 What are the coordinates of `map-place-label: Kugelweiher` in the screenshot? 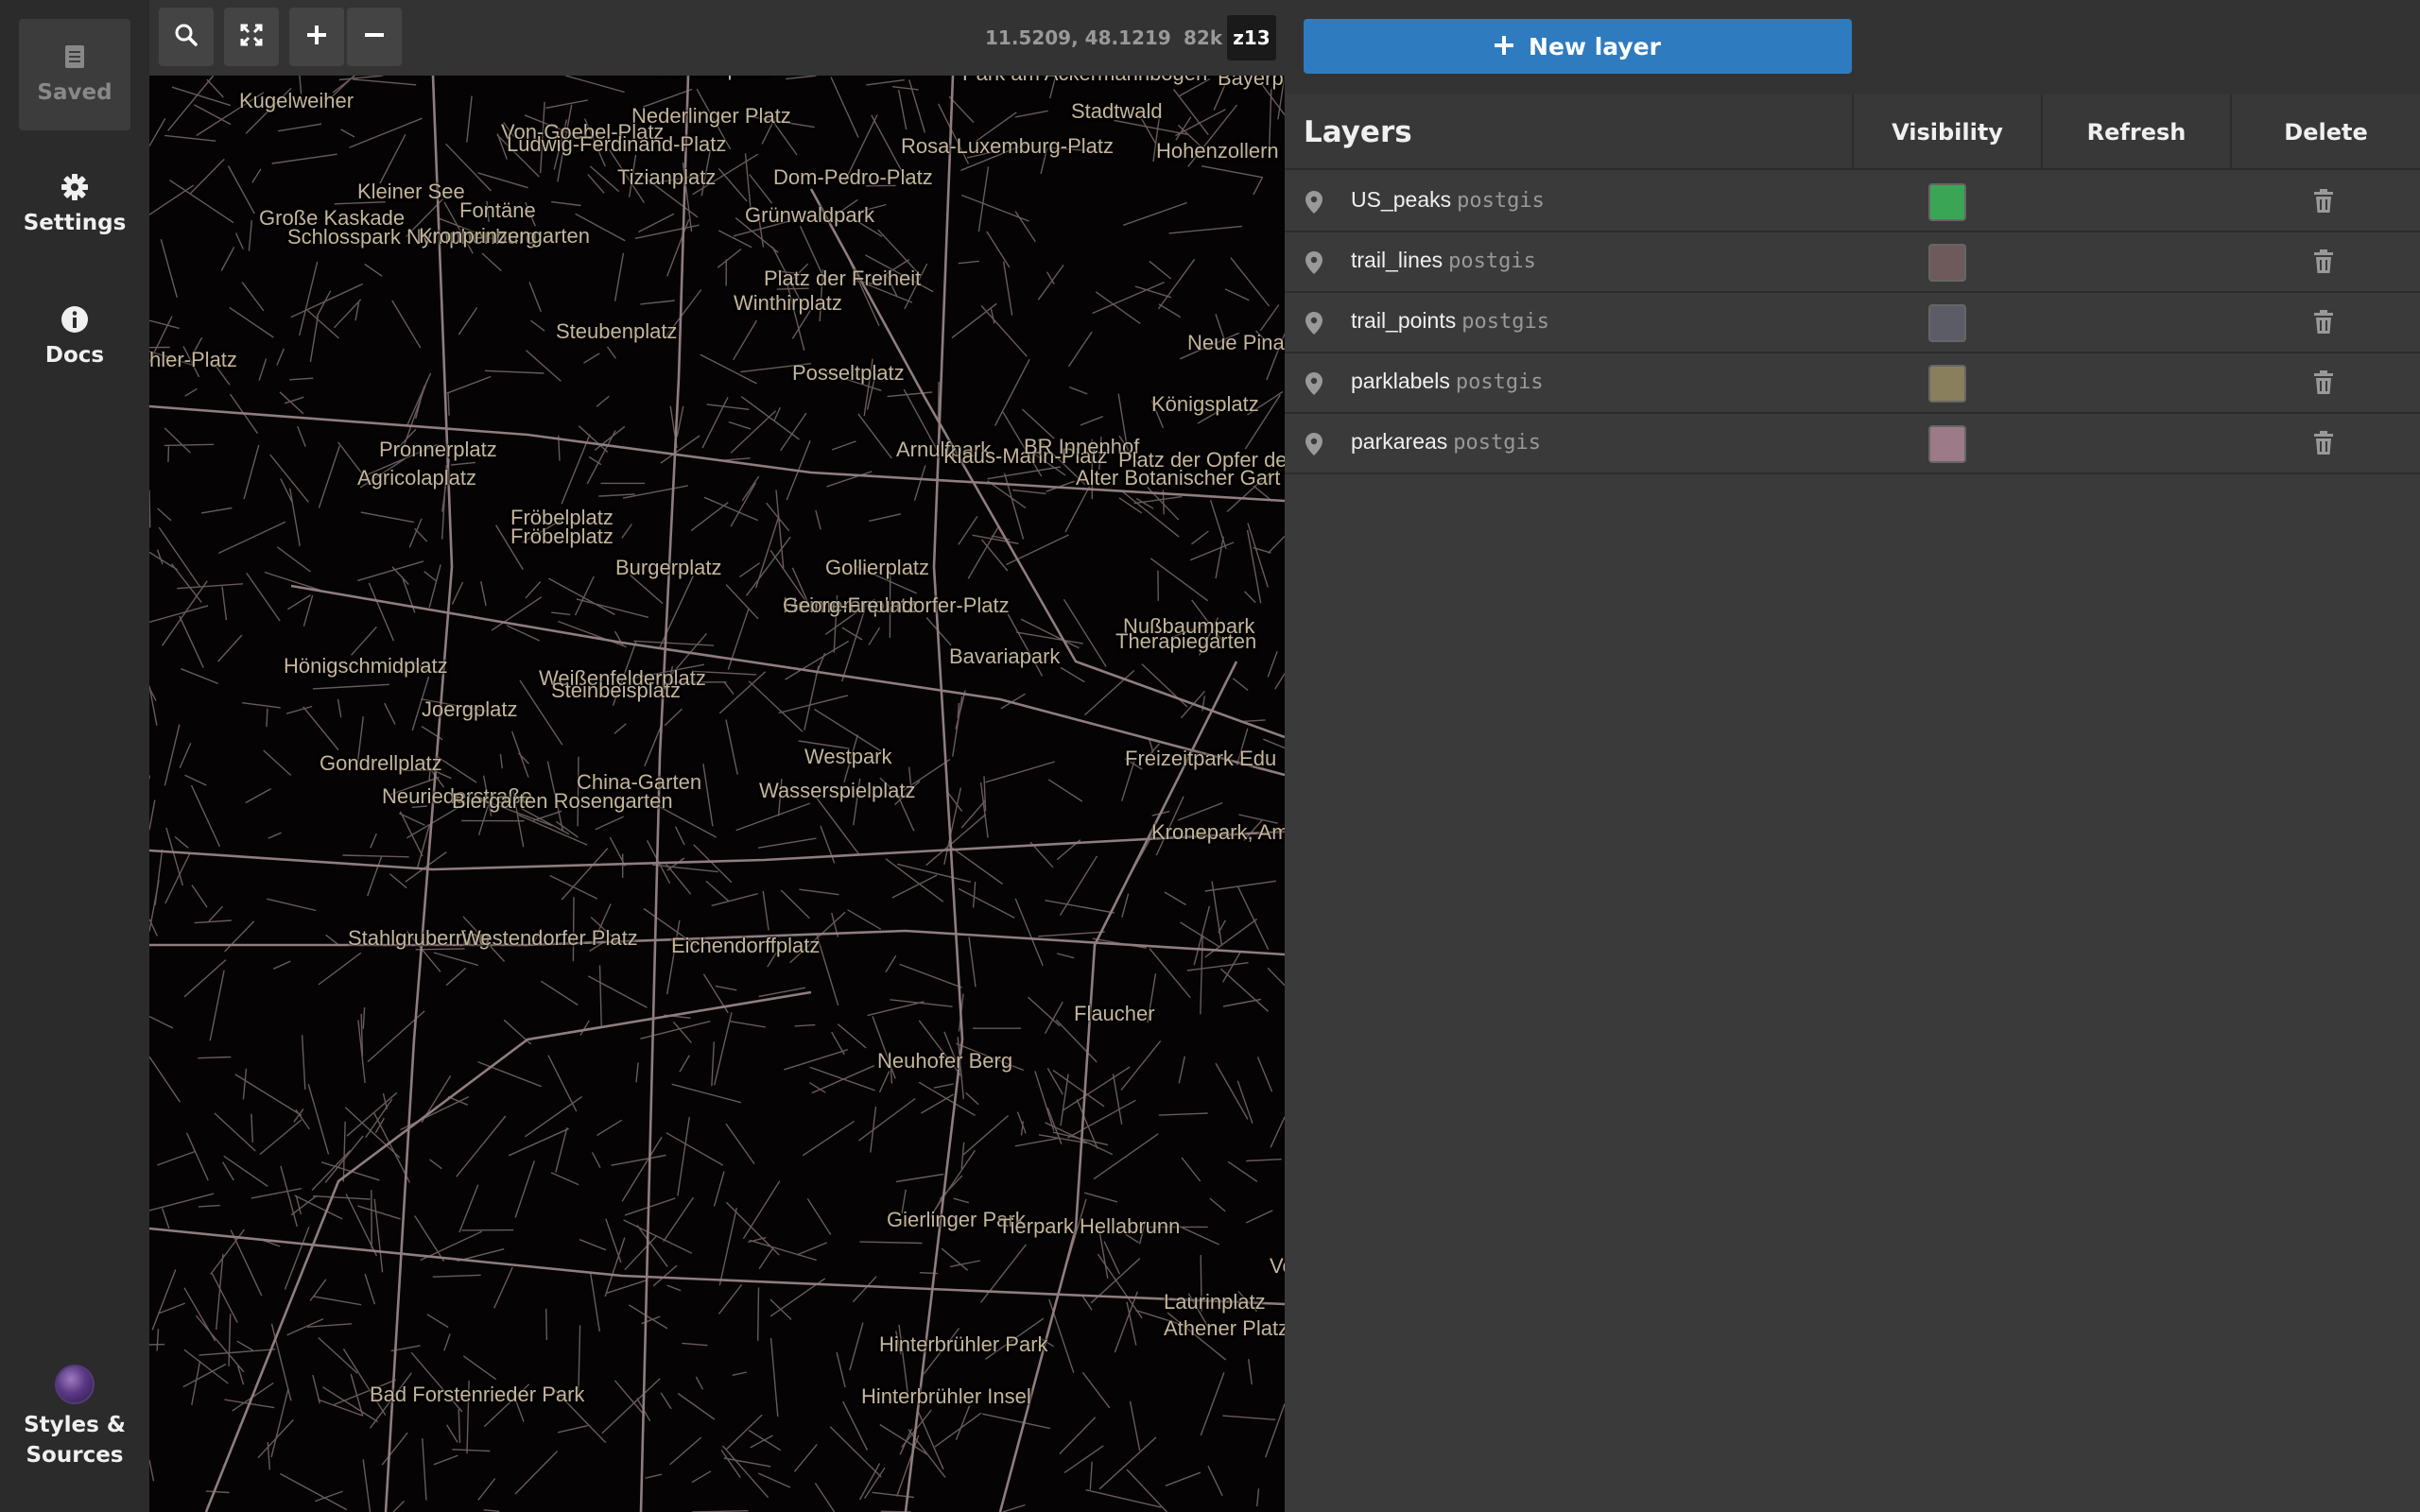 It's located at (296, 100).